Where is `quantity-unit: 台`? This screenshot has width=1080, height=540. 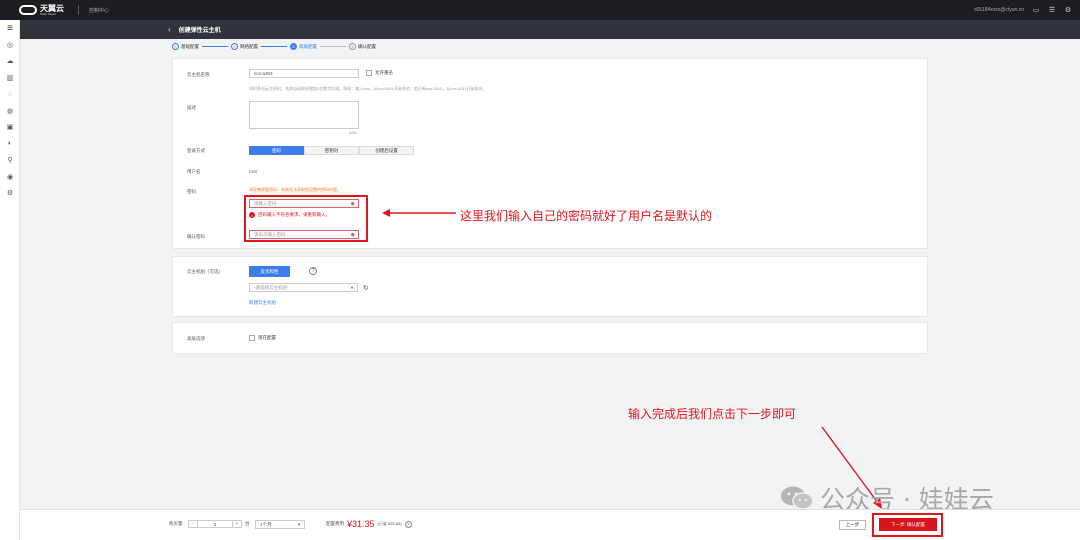
quantity-unit: 台 is located at coordinates (247, 523).